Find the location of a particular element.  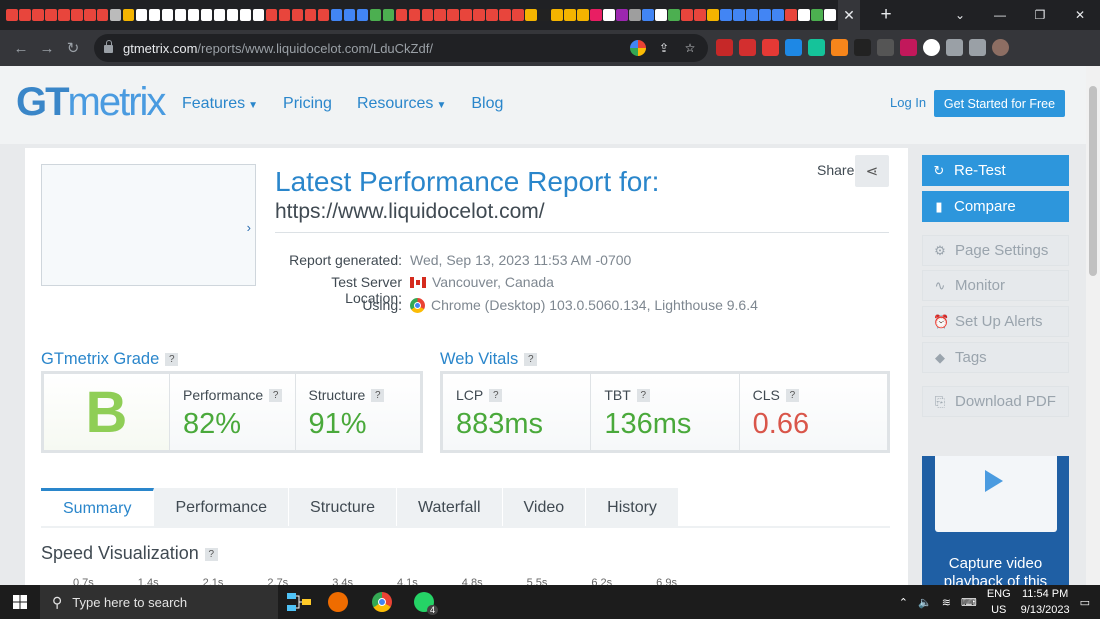

pdf-extension-icon is located at coordinates (770, 47).